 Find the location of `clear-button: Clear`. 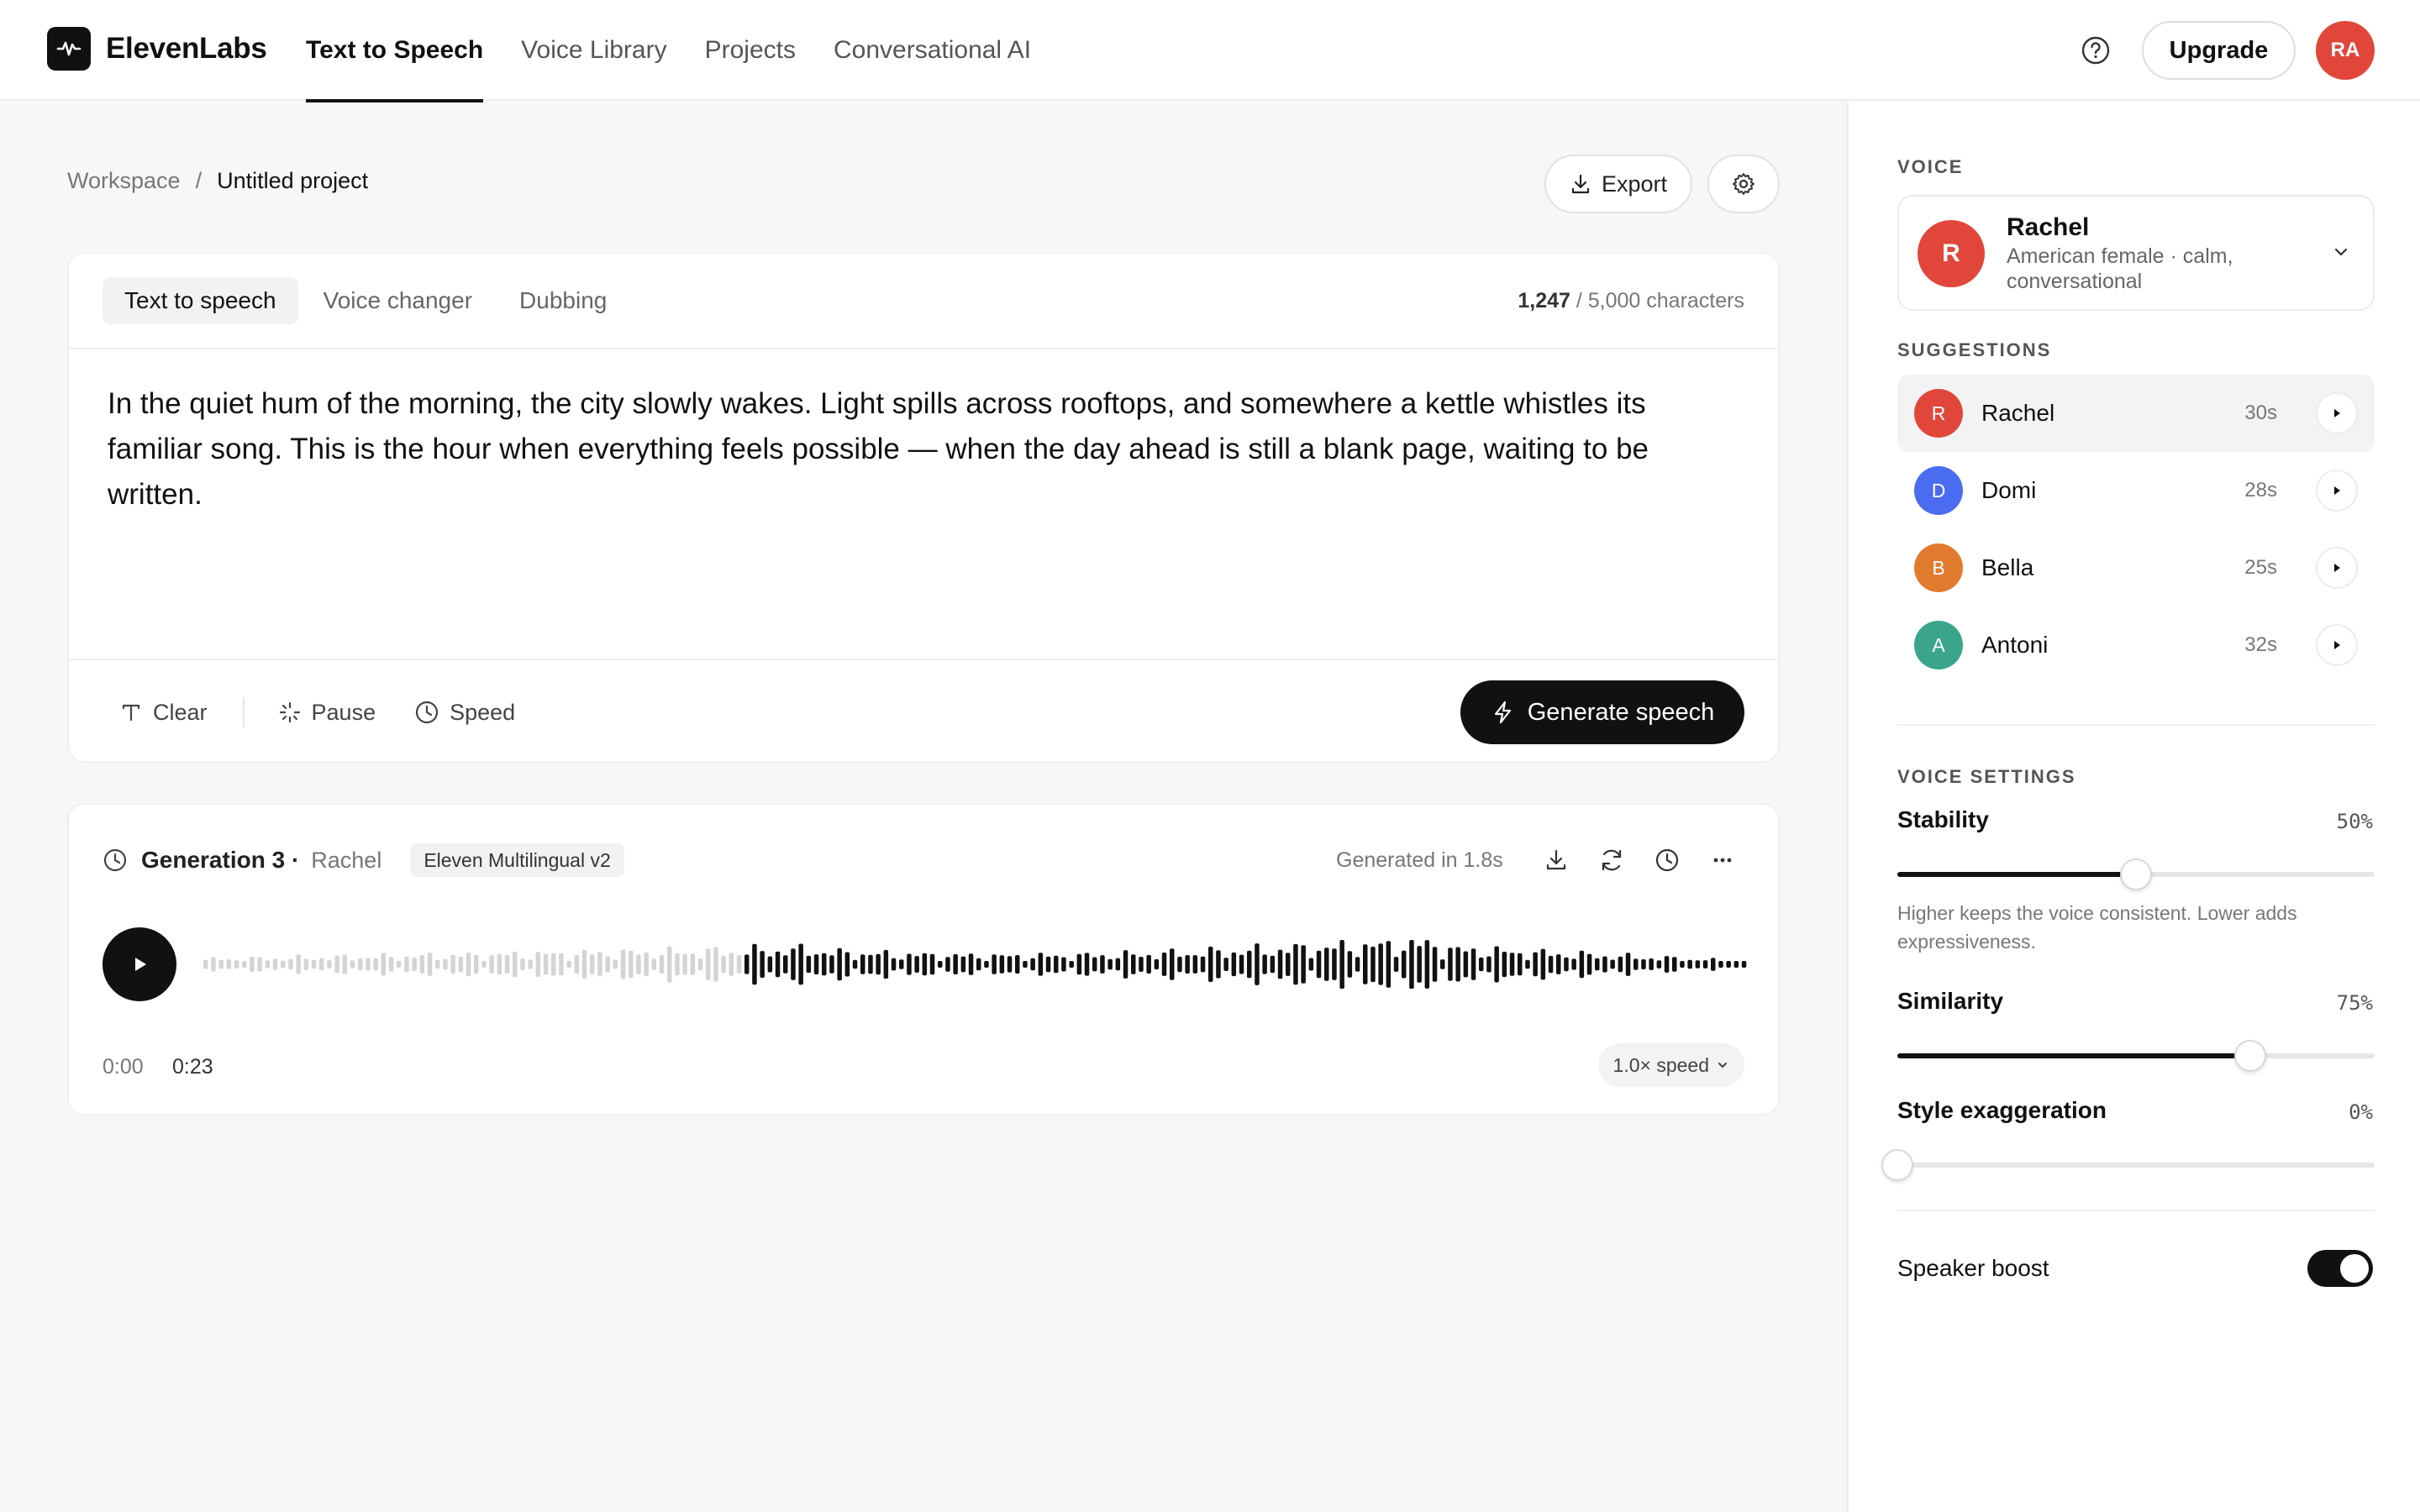

clear-button: Clear is located at coordinates (163, 713).